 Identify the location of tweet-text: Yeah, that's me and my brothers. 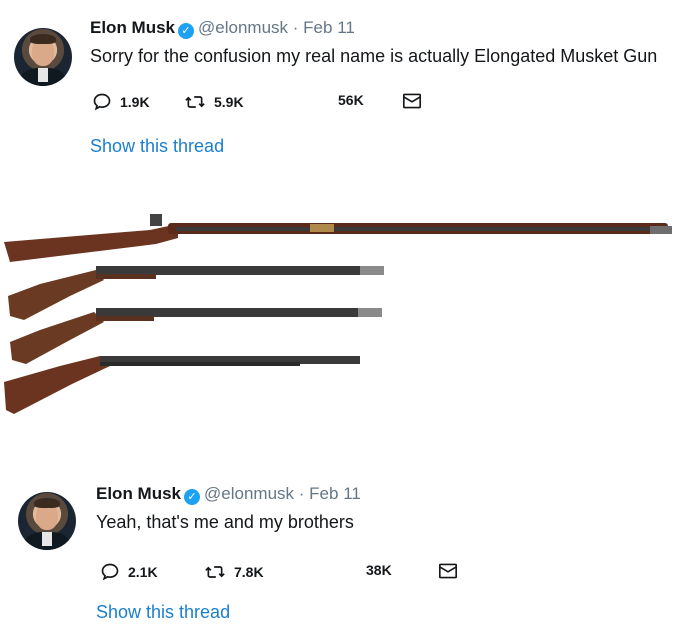
(225, 522).